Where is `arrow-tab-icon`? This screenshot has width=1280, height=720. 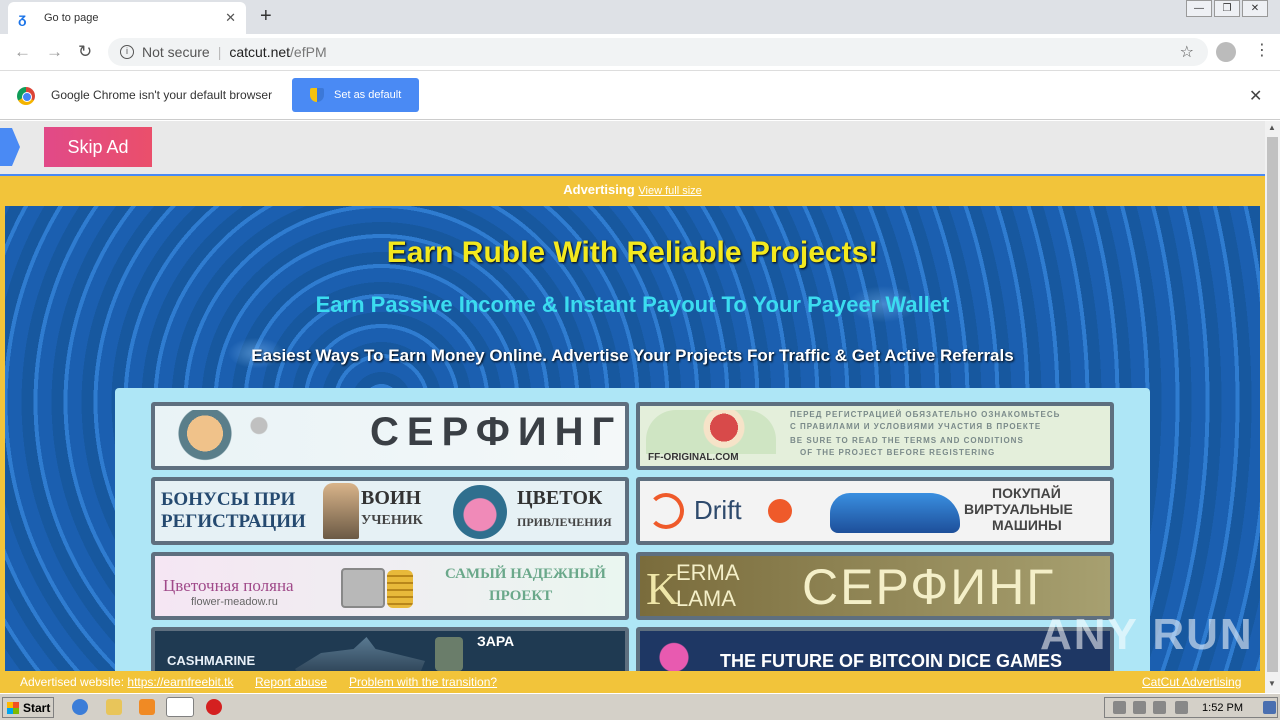
arrow-tab-icon is located at coordinates (10, 147).